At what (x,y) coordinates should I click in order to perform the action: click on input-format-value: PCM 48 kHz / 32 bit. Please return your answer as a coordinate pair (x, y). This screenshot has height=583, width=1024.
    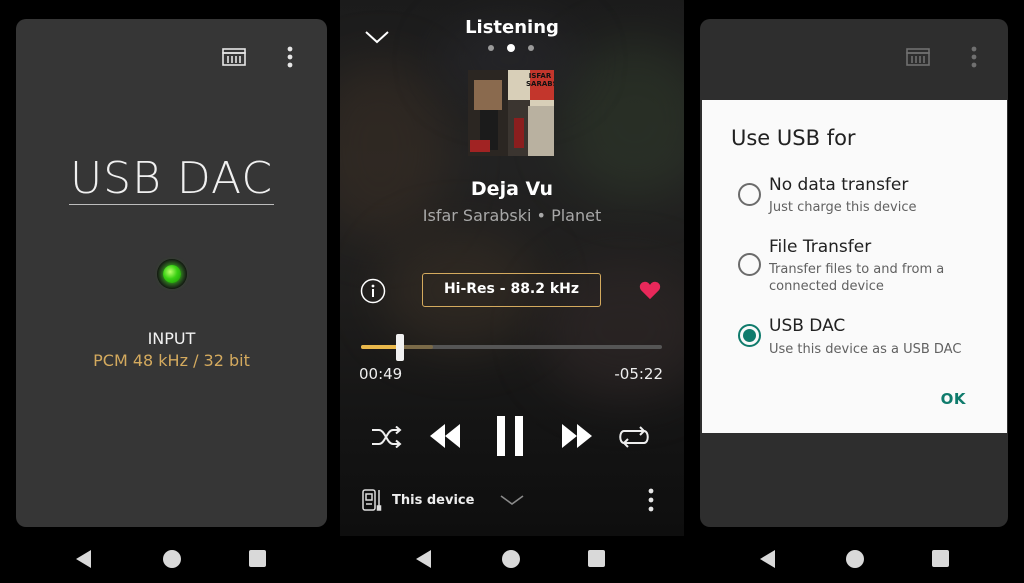
    Looking at the image, I should click on (171, 360).